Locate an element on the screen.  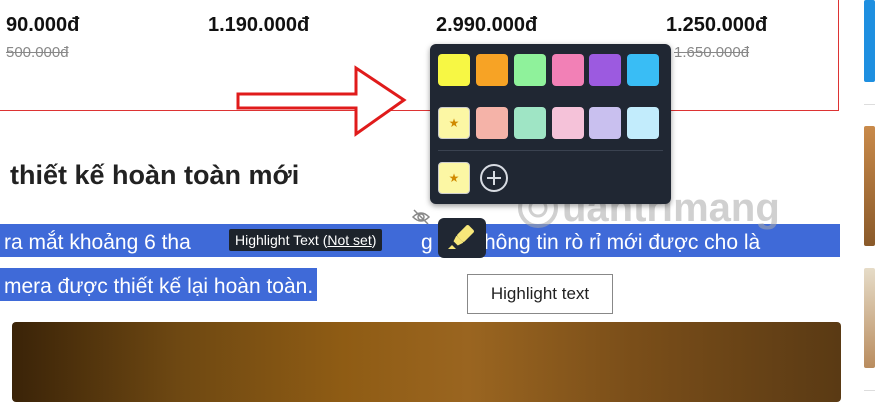
highlighter-icon is located at coordinates (461, 237).